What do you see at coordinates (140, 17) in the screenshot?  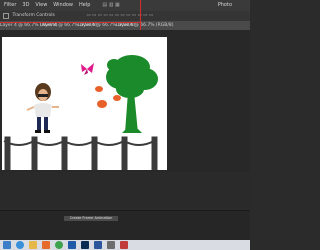 I see `highlight-line` at bounding box center [140, 17].